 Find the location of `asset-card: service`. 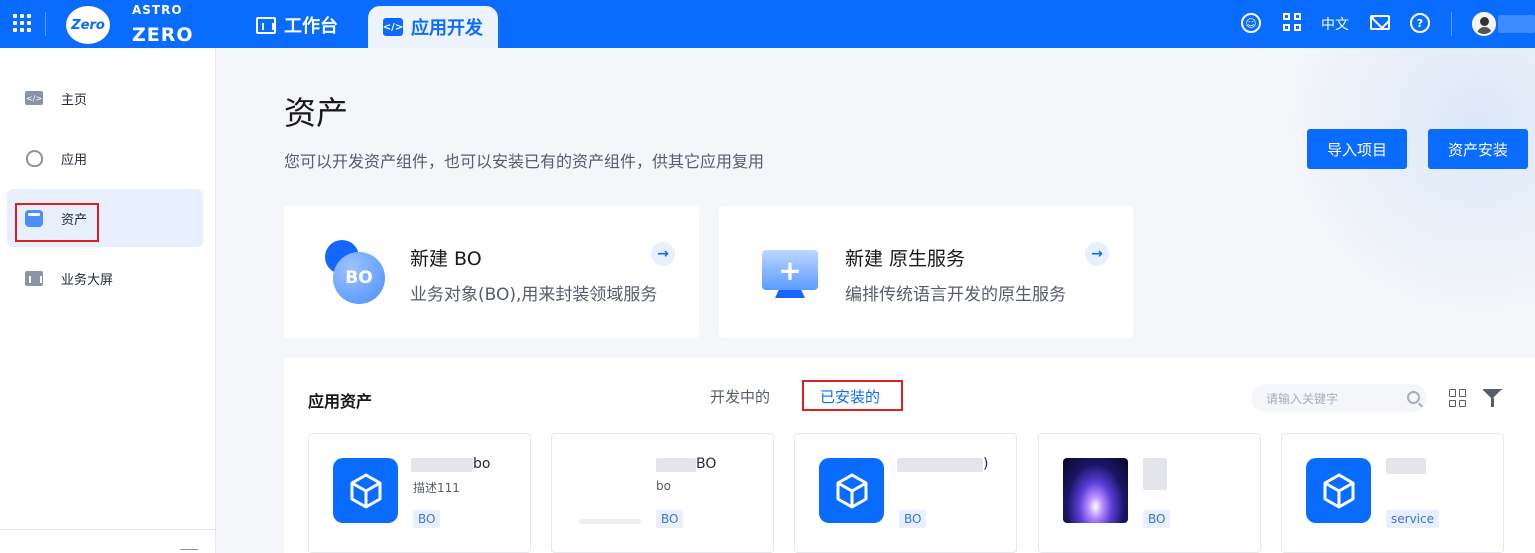

asset-card: service is located at coordinates (1392, 493).